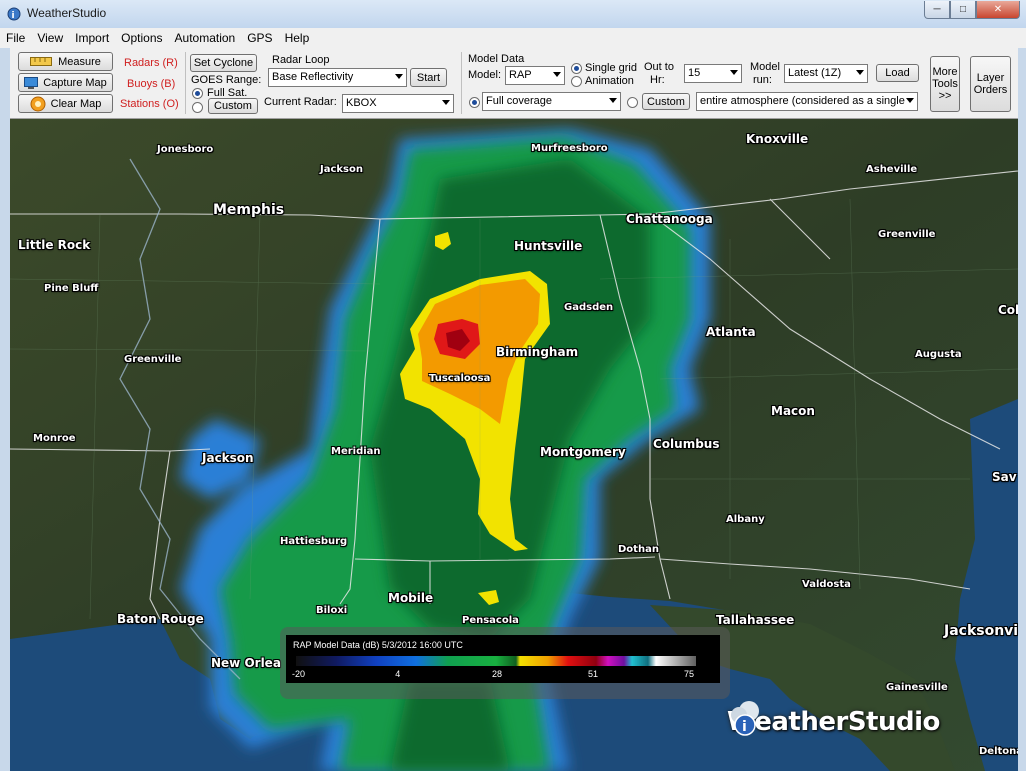 This screenshot has width=1026, height=771. I want to click on coverage-select: Full coverage, so click(551, 101).